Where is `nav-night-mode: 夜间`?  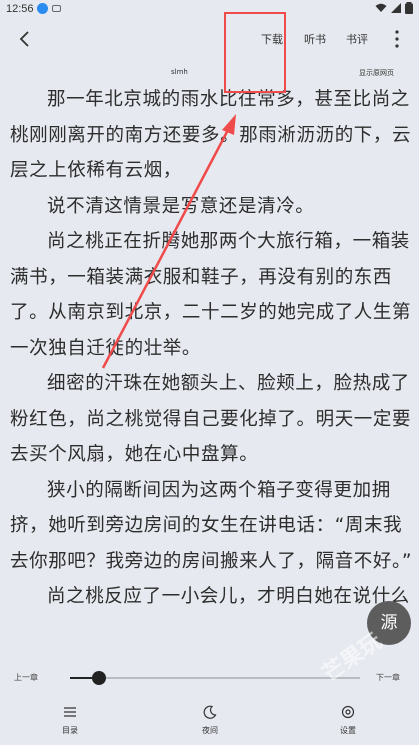 nav-night-mode: 夜间 is located at coordinates (210, 719).